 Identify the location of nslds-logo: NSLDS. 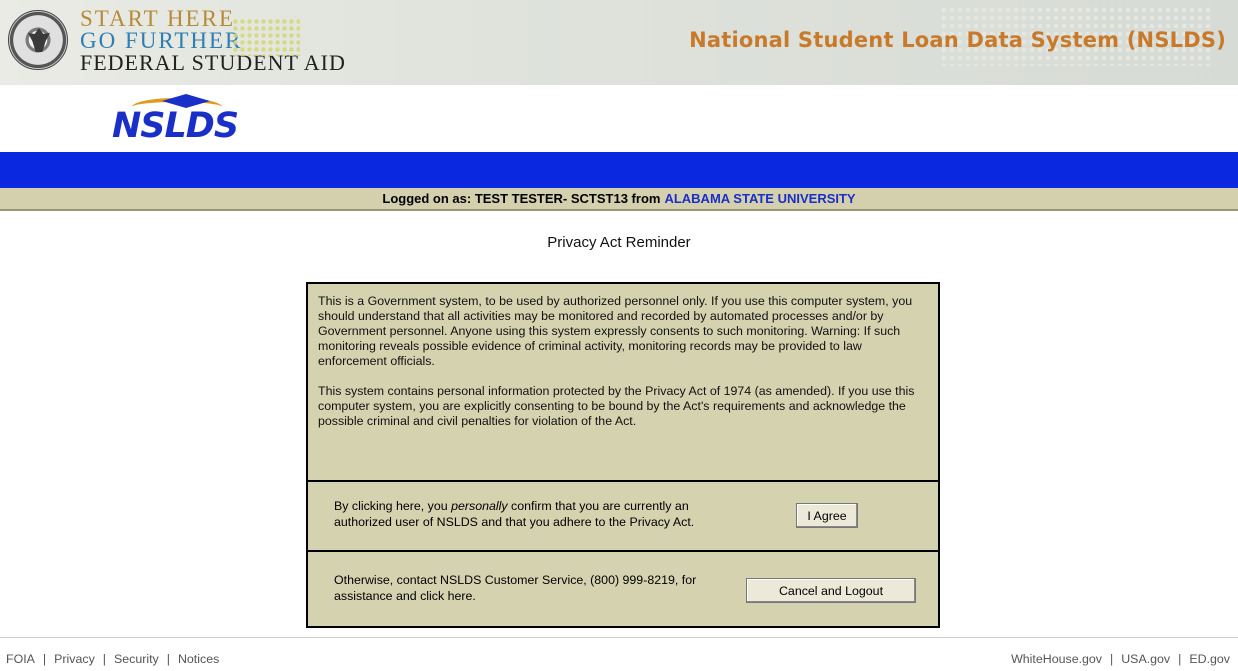
(187, 120).